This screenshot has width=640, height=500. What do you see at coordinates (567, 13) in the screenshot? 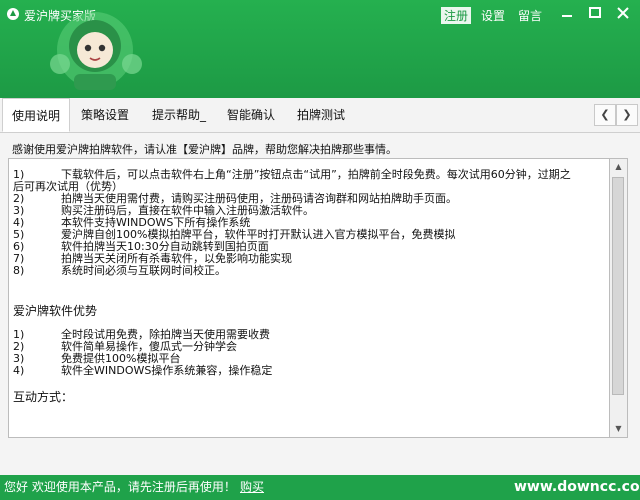
I see `minimize-button` at bounding box center [567, 13].